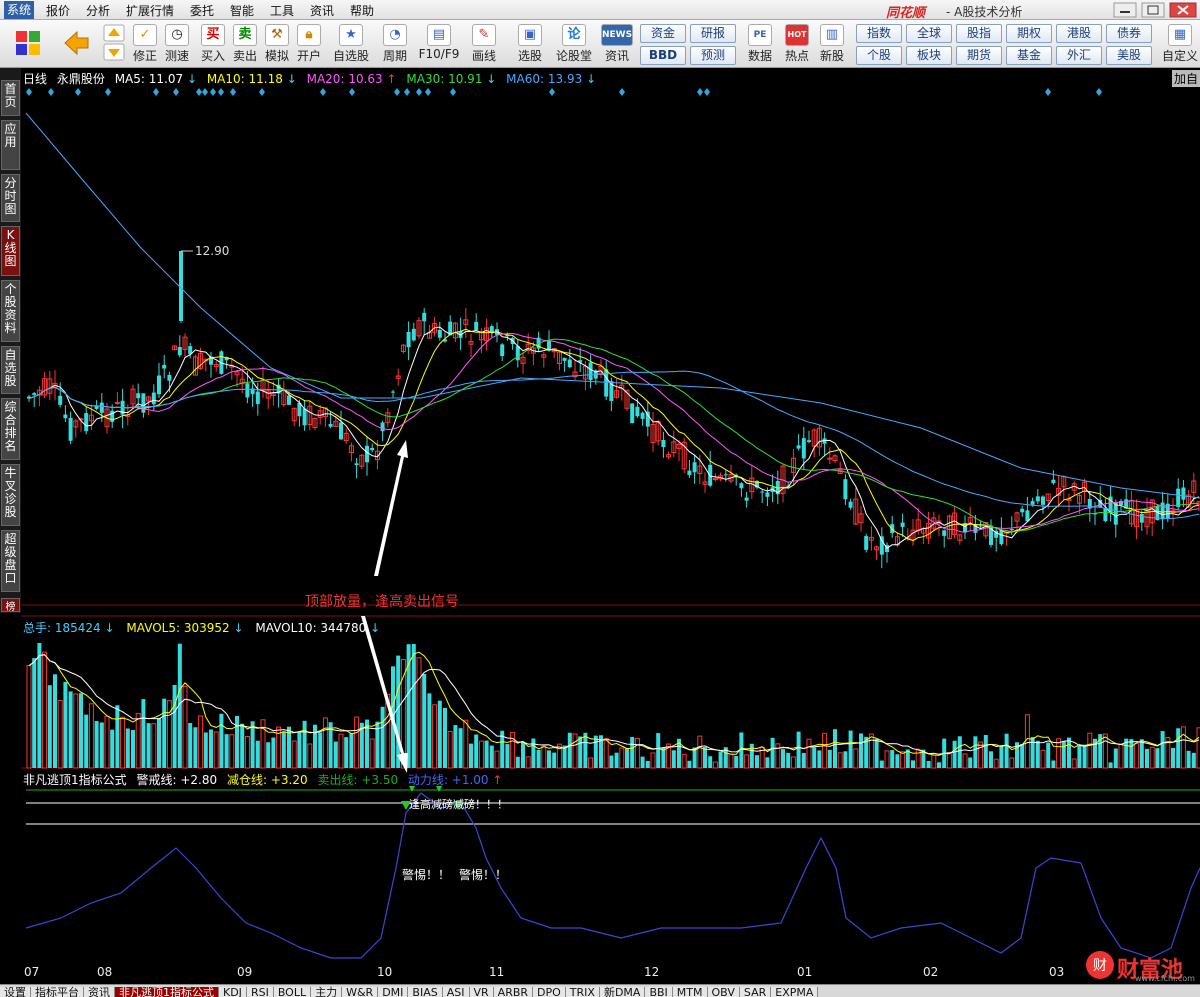 The width and height of the screenshot is (1200, 997). What do you see at coordinates (484, 44) in the screenshot?
I see `toolbar-draw-button: ✎ 画线` at bounding box center [484, 44].